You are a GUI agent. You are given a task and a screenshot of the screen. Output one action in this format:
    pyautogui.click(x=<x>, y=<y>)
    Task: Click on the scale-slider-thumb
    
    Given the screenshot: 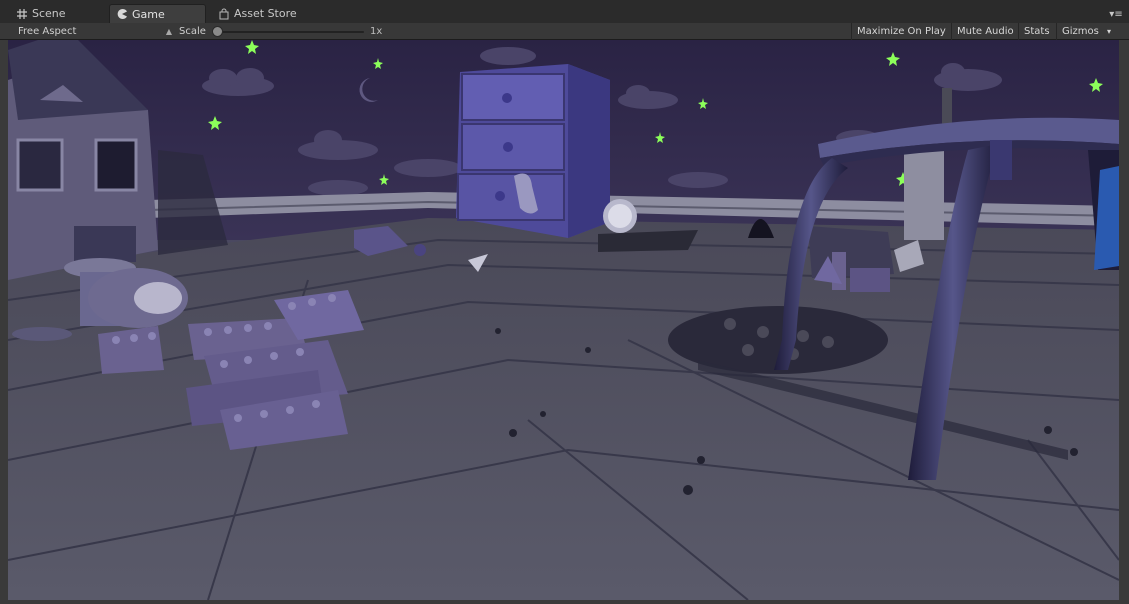 What is the action you would take?
    pyautogui.click(x=217, y=31)
    